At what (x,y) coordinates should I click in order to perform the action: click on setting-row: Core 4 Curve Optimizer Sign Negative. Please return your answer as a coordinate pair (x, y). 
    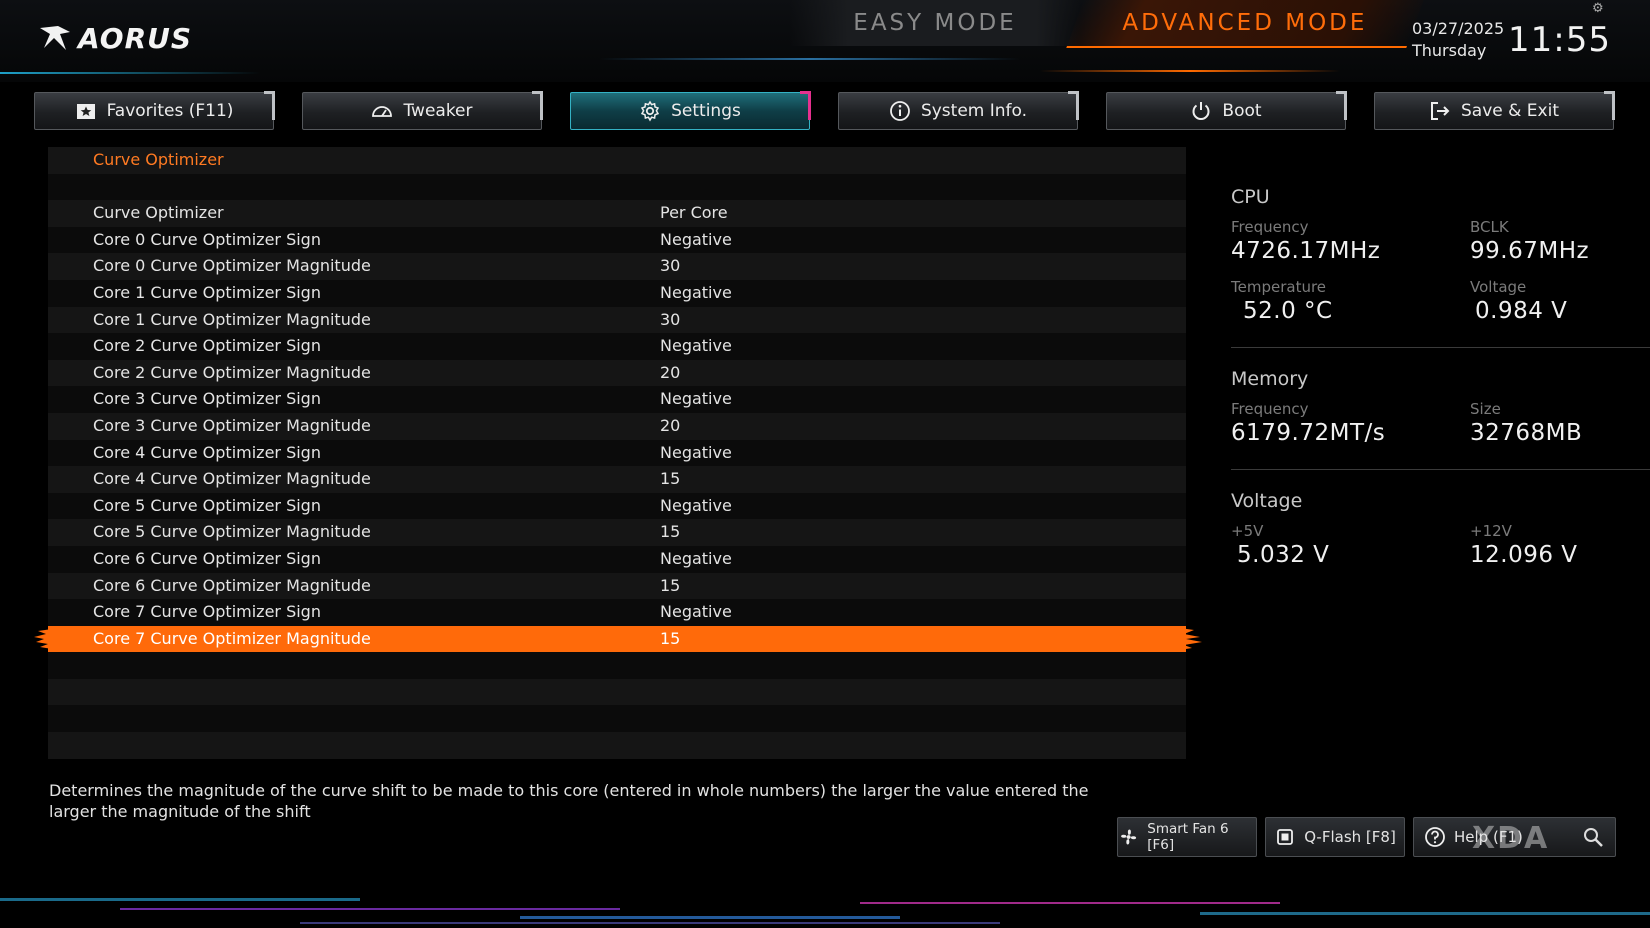
    Looking at the image, I should click on (617, 453).